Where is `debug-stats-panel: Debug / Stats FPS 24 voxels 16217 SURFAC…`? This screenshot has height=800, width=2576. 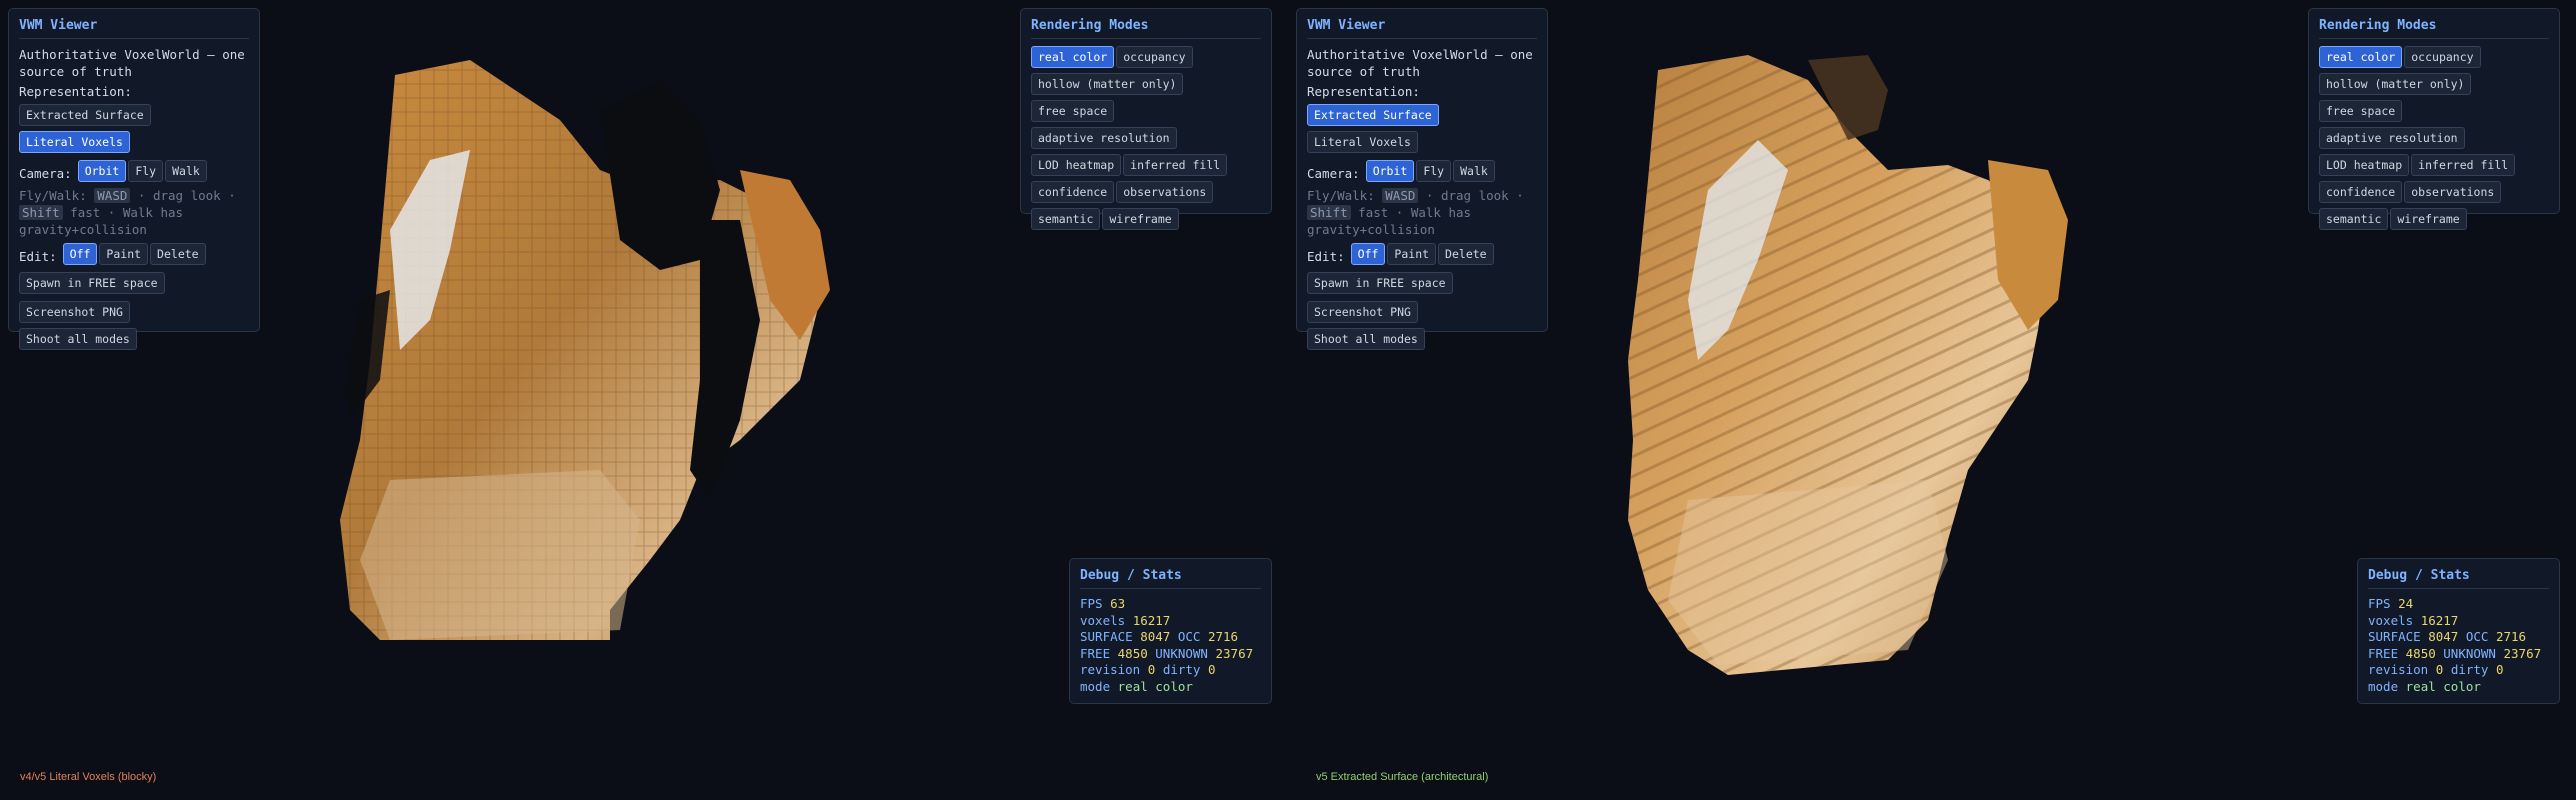
debug-stats-panel: Debug / Stats FPS 24 voxels 16217 SURFAC… is located at coordinates (2458, 631).